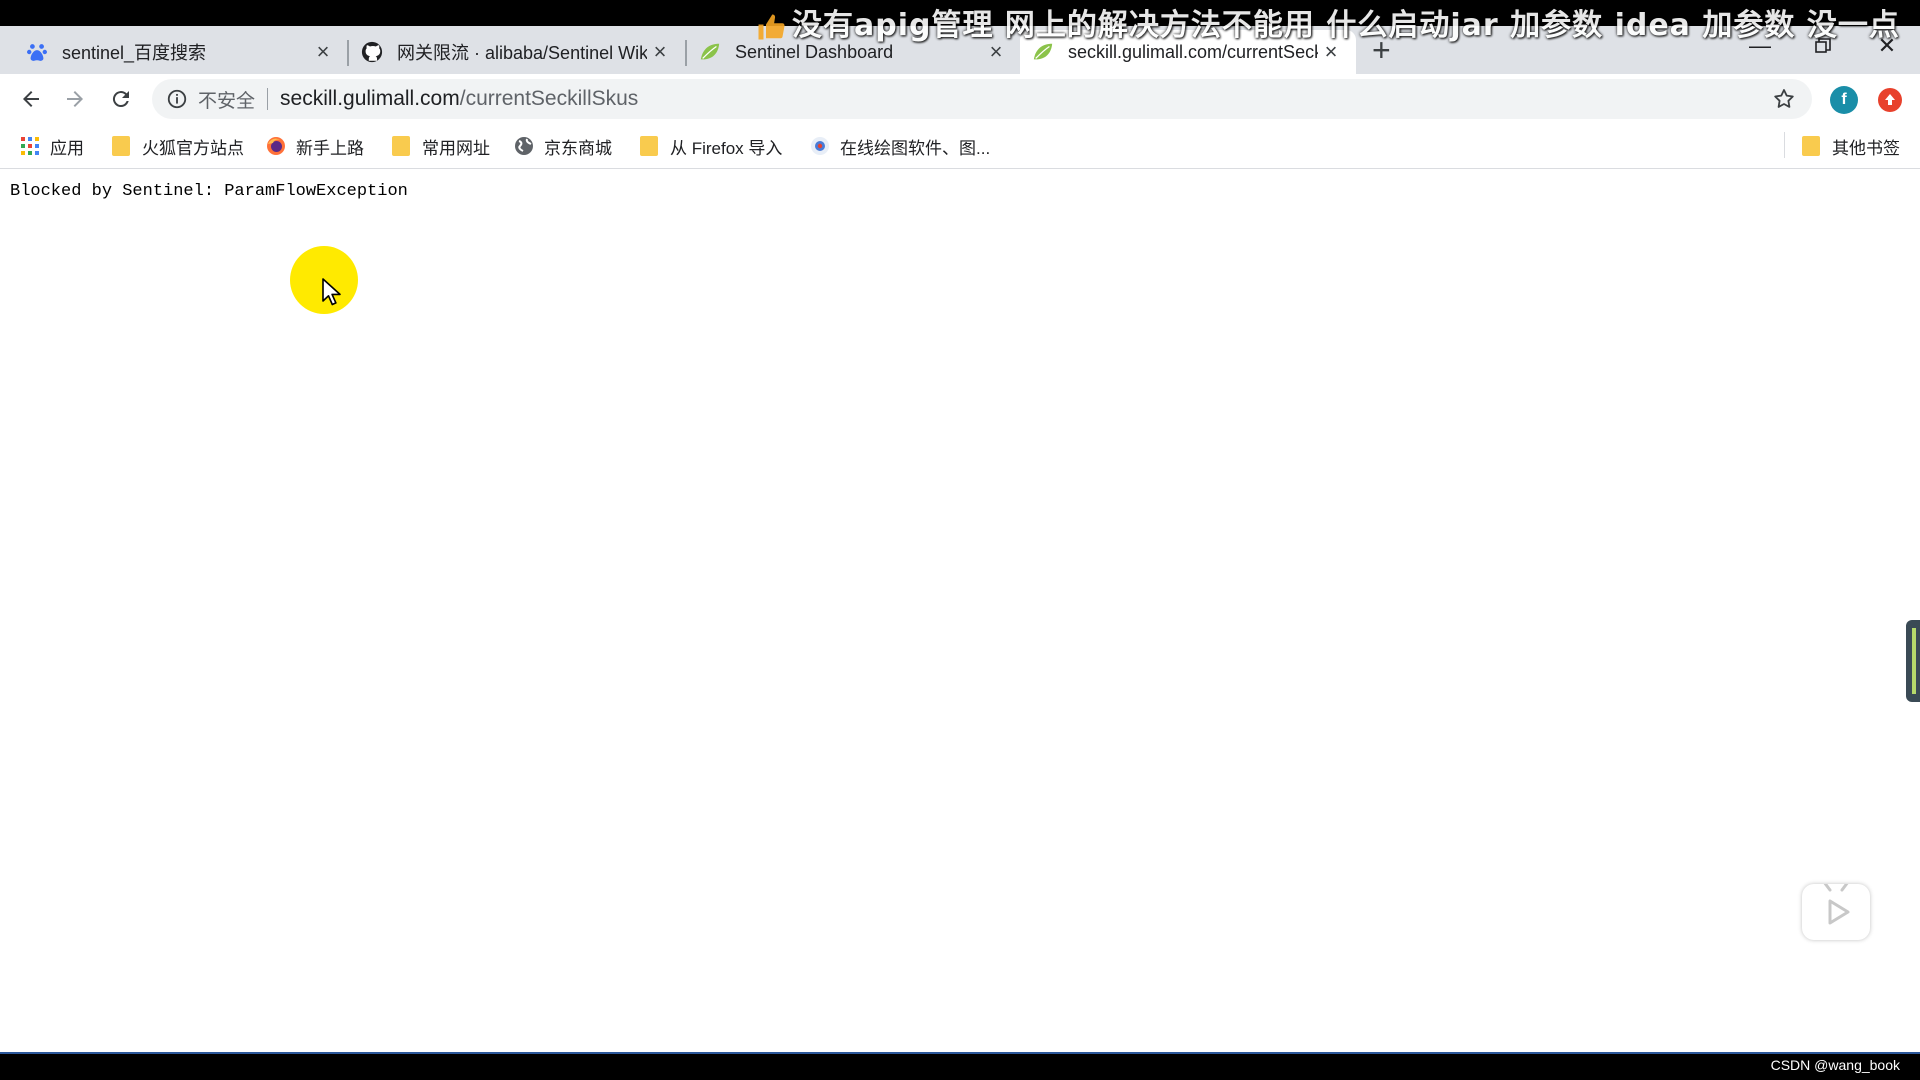 This screenshot has height=1080, width=1920. What do you see at coordinates (710, 51) in the screenshot?
I see `sentinel-leaf-icon` at bounding box center [710, 51].